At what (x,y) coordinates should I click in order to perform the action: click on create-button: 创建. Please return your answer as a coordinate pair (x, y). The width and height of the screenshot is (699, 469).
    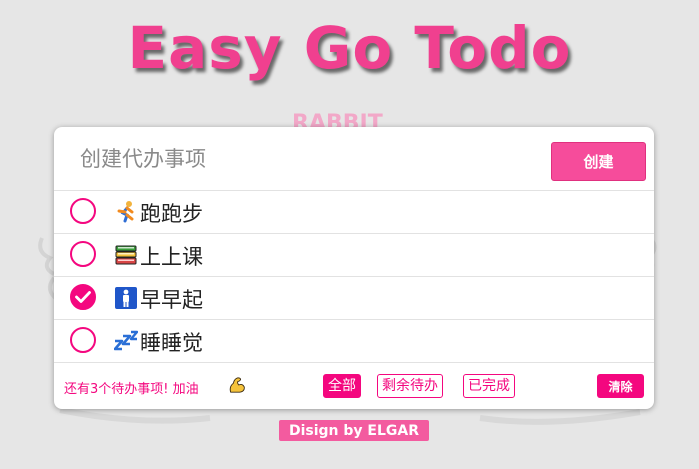
    Looking at the image, I should click on (598, 161).